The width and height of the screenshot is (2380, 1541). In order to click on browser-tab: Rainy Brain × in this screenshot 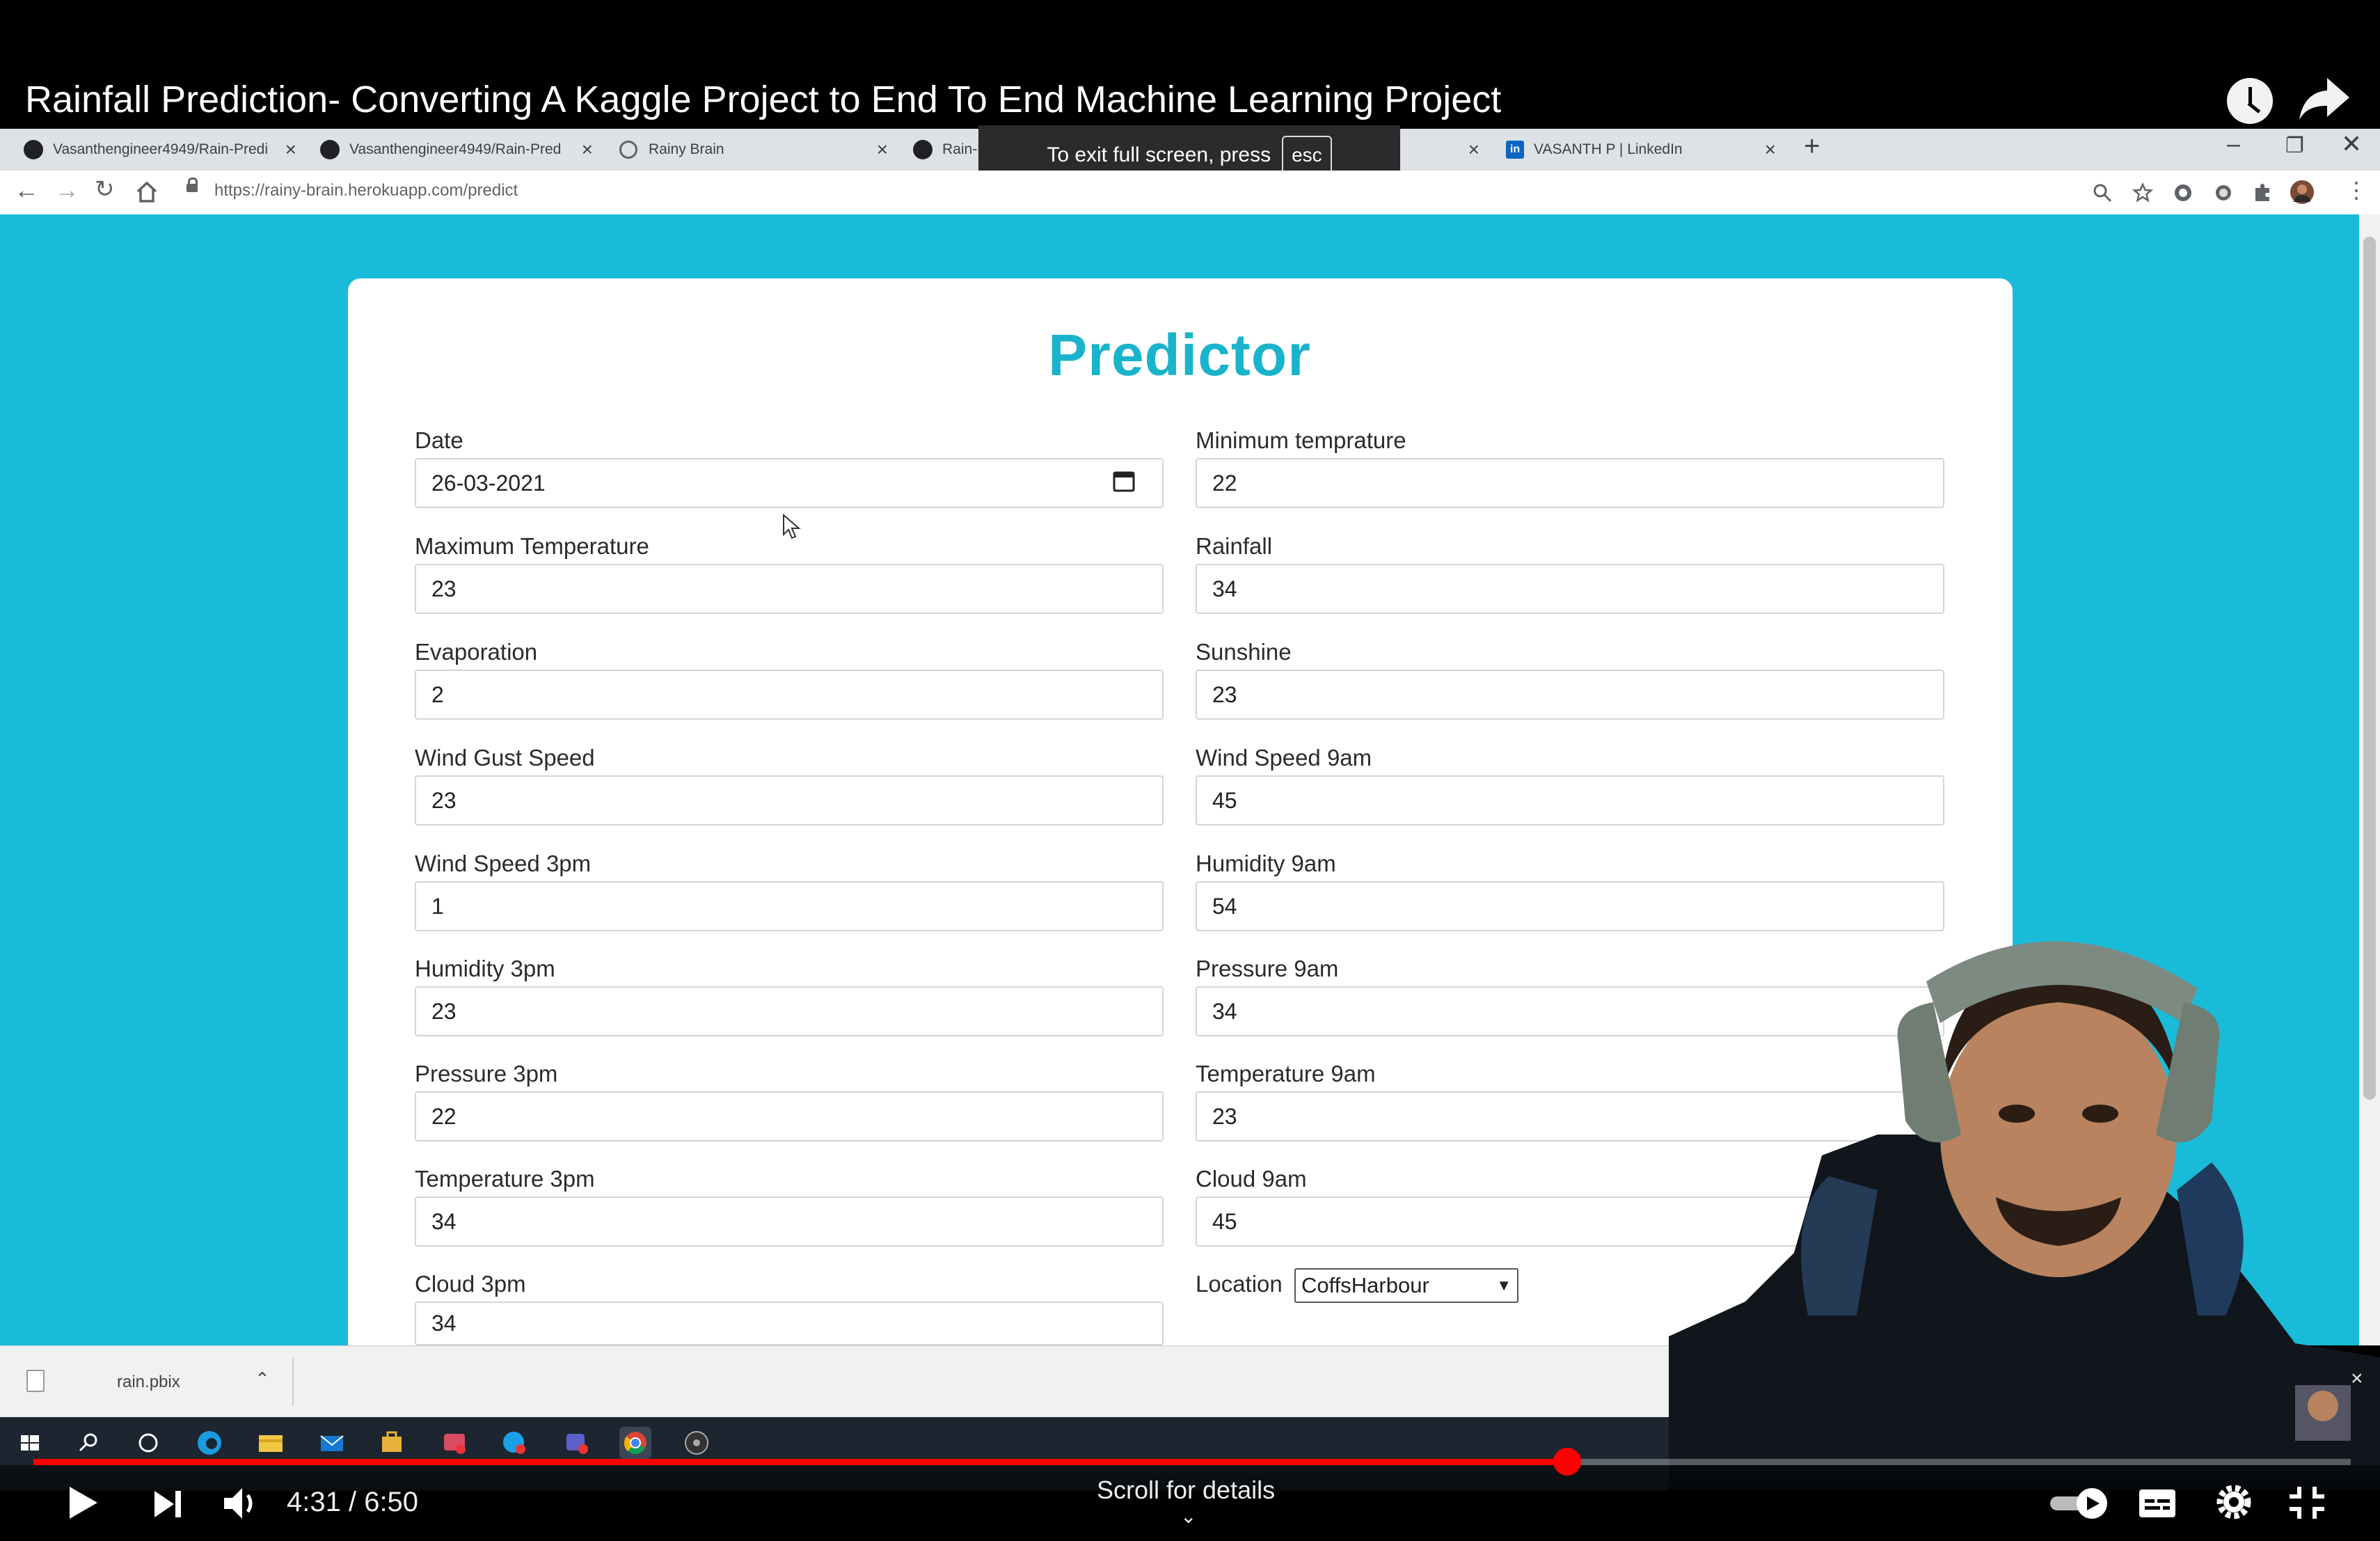, I will do `click(754, 149)`.